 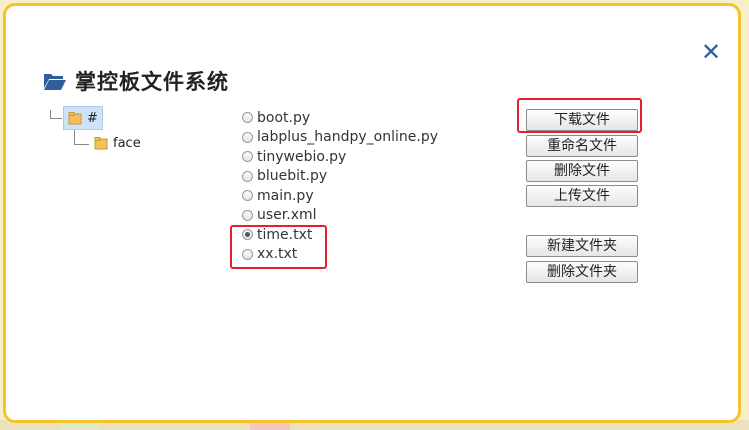 What do you see at coordinates (582, 196) in the screenshot?
I see `upload-file-button: 上传文件` at bounding box center [582, 196].